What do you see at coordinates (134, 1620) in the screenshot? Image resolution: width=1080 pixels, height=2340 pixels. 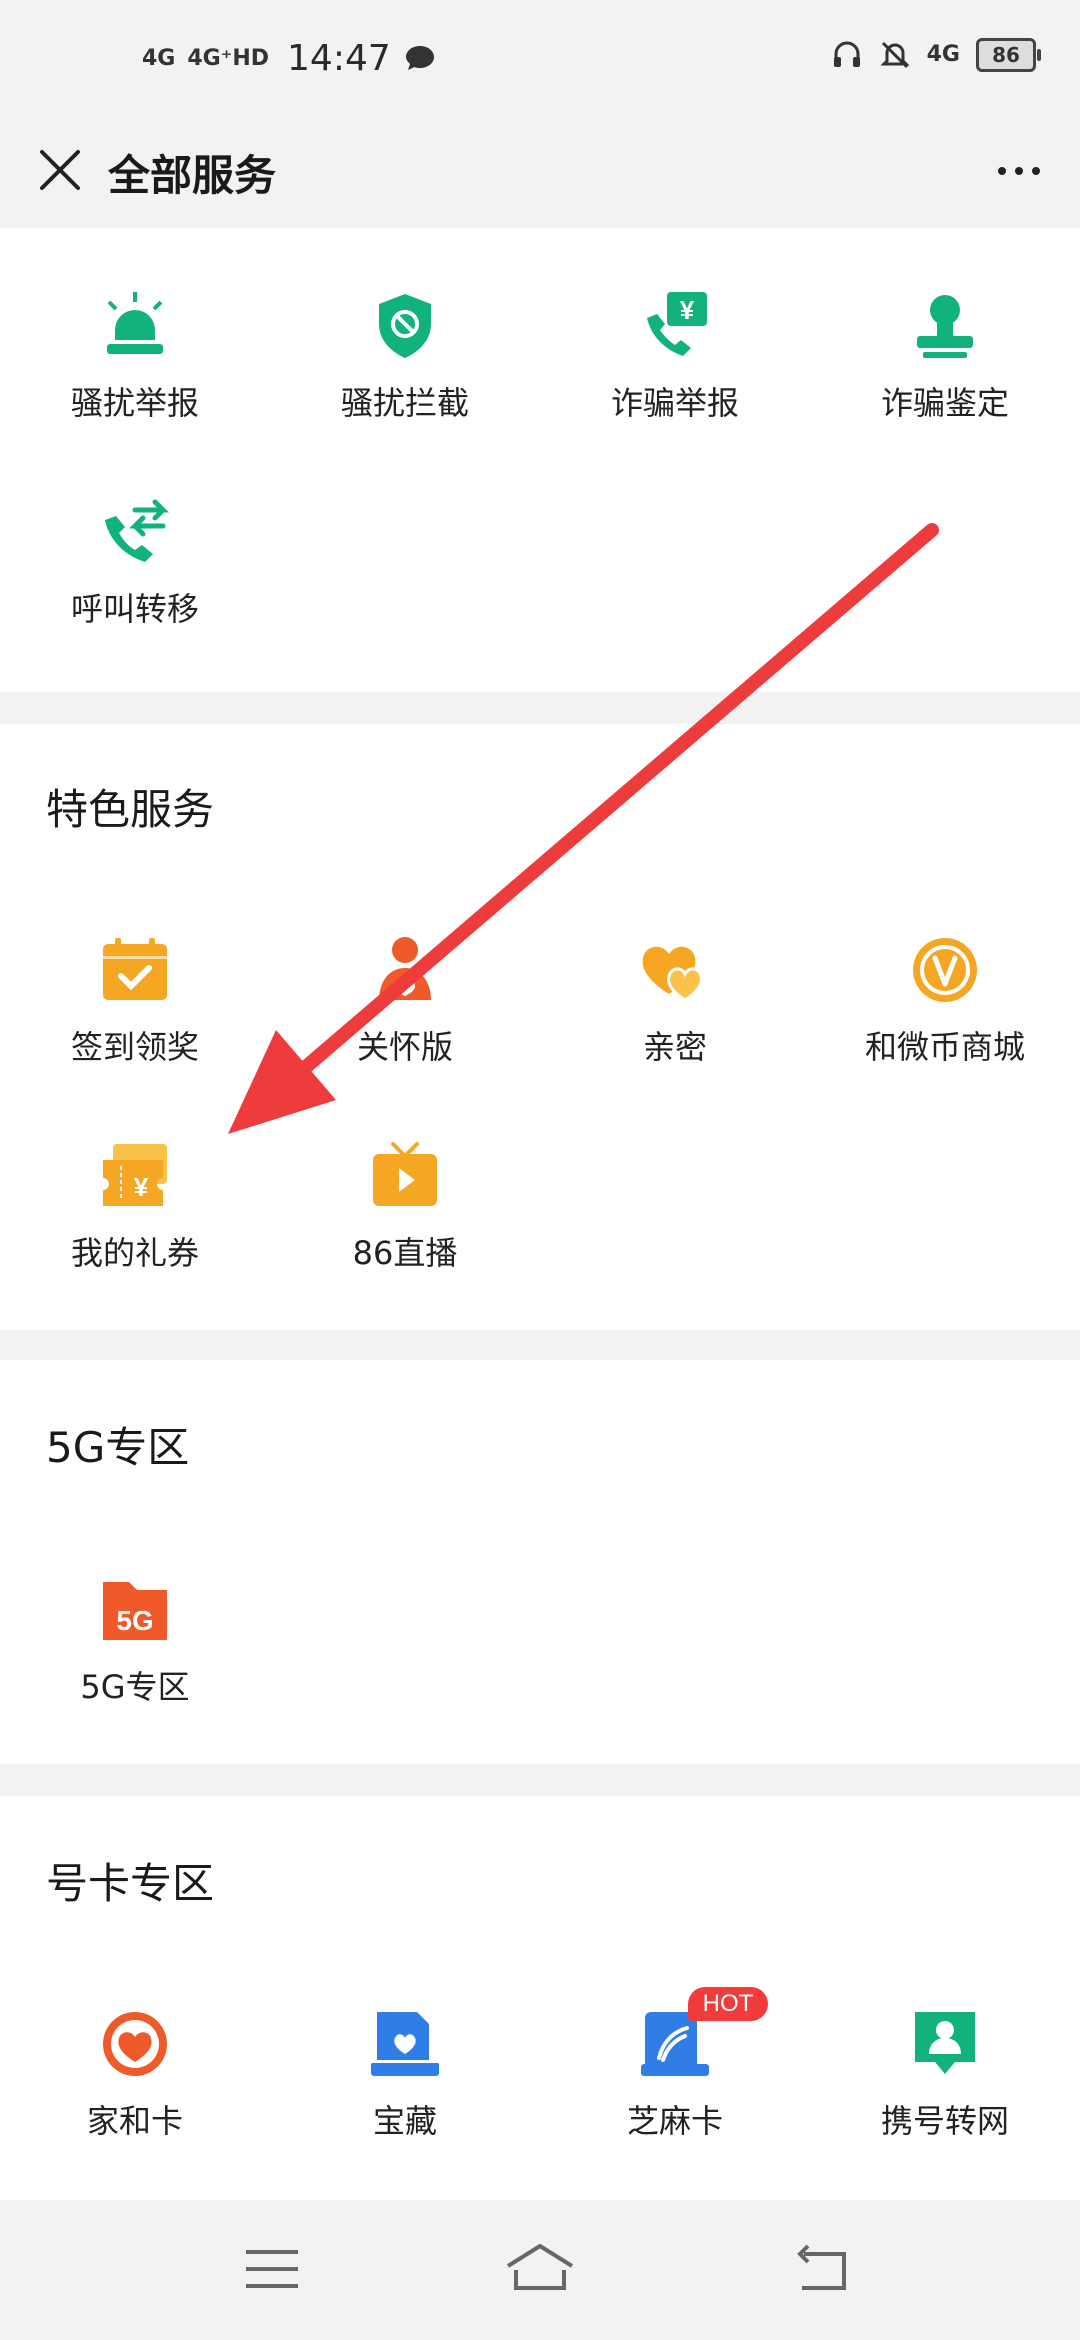 I see `5g-icon-text: 5G` at bounding box center [134, 1620].